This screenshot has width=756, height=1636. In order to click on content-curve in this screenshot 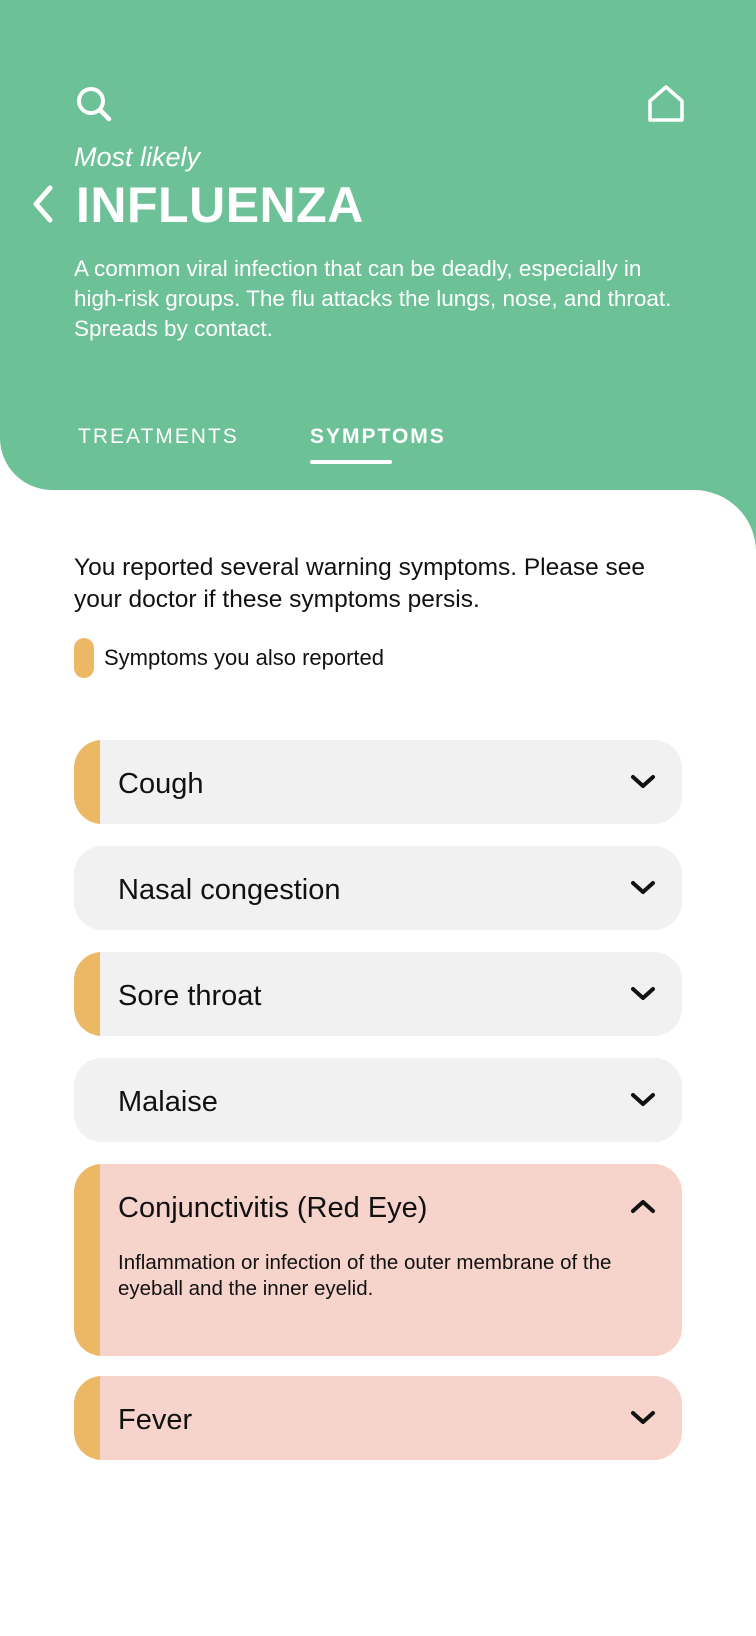, I will do `click(378, 525)`.